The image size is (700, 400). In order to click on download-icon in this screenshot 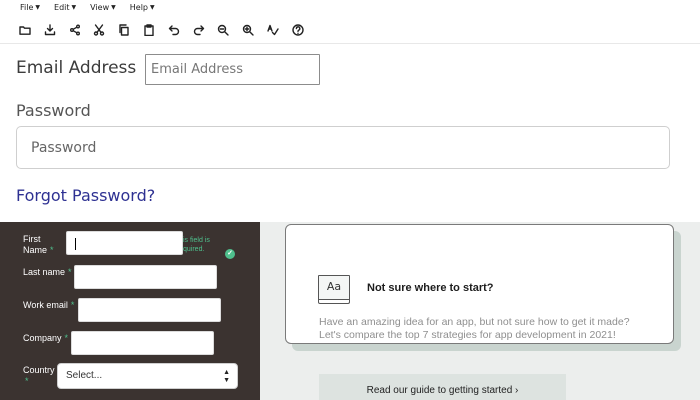, I will do `click(55, 30)`.